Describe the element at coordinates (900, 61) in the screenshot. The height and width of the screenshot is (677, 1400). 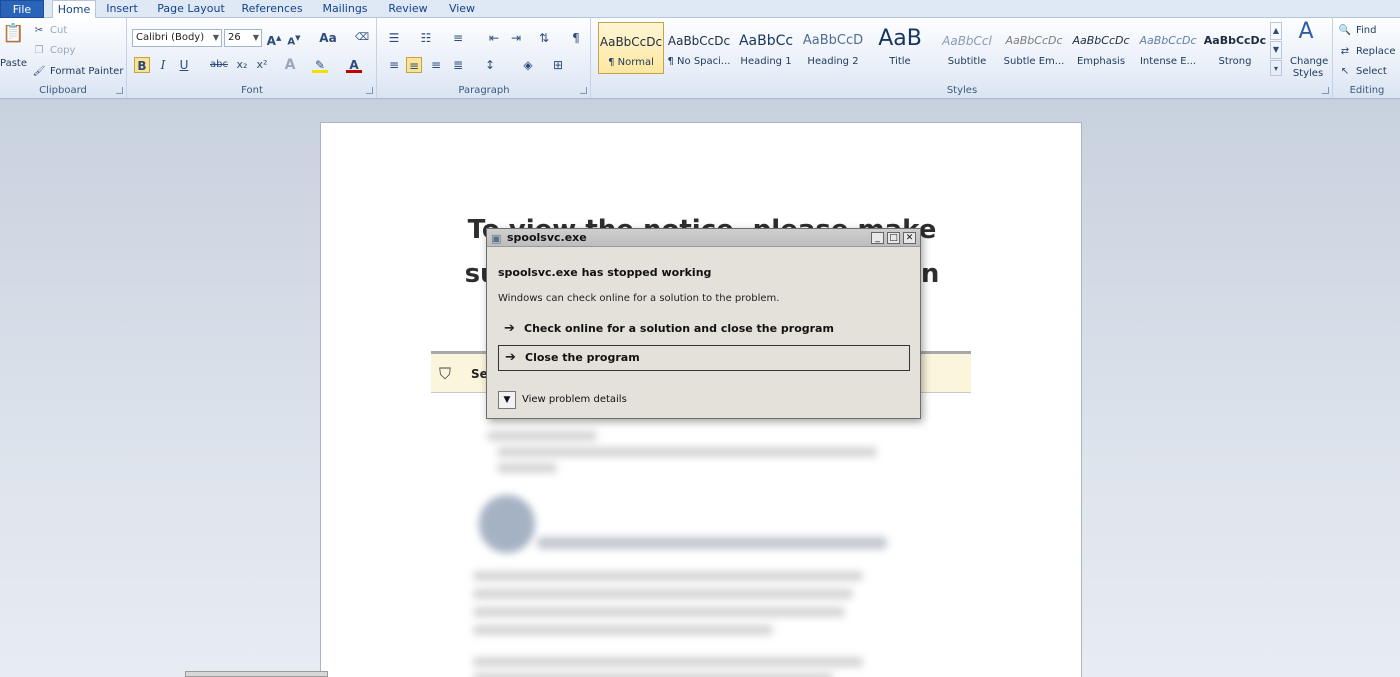
I see `style-name: Title` at that location.